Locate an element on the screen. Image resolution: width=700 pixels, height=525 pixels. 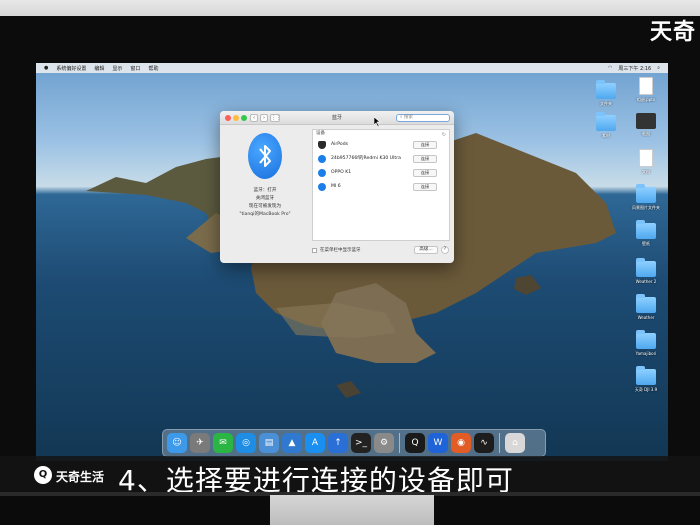
desktop-item: 壁纸 is located at coordinates (646, 233).